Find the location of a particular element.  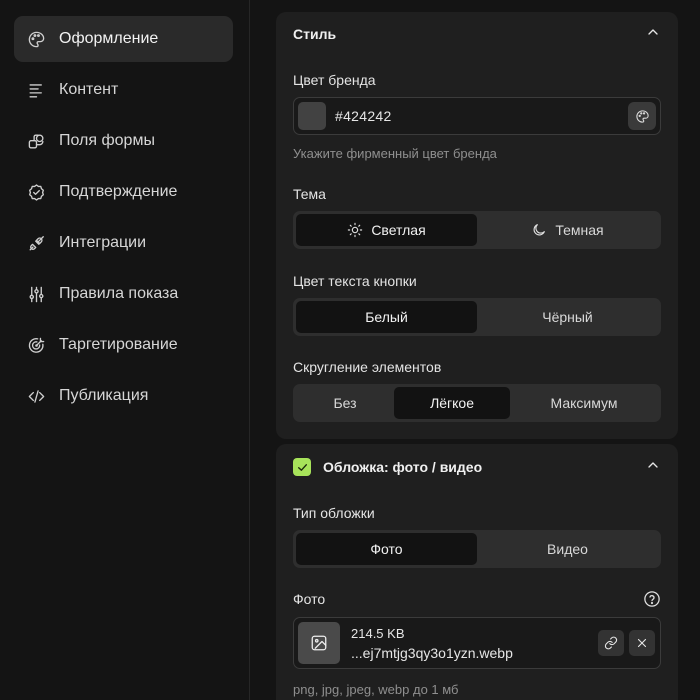

option-label: Чёрный is located at coordinates (567, 317).